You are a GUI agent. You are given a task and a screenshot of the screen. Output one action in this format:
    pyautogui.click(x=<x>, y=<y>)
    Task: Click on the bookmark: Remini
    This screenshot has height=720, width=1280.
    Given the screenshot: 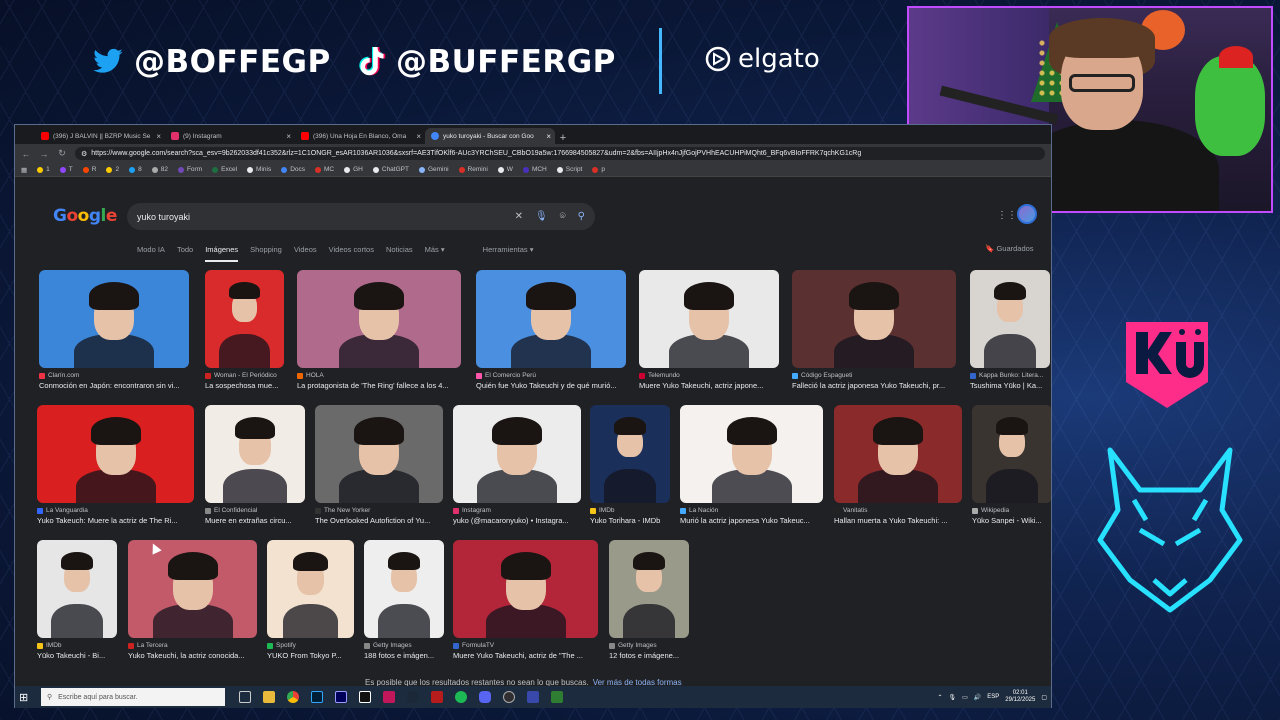 What is the action you would take?
    pyautogui.click(x=473, y=169)
    